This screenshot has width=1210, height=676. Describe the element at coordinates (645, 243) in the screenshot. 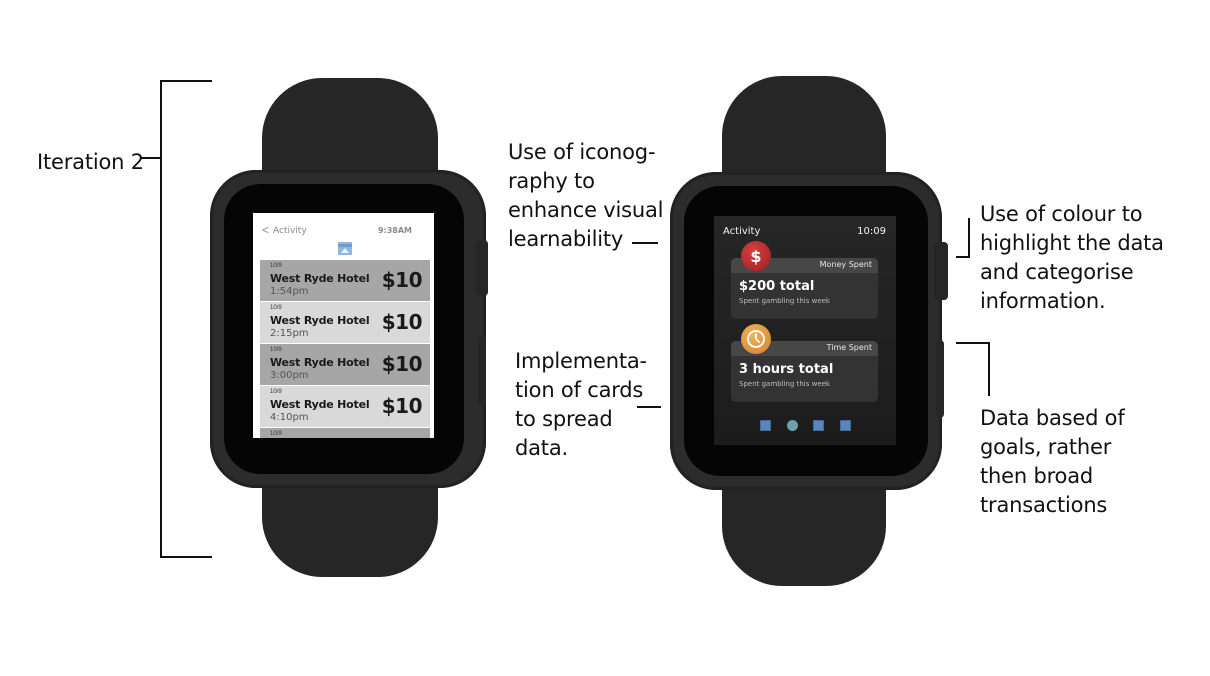

I see `iconography-connector` at that location.